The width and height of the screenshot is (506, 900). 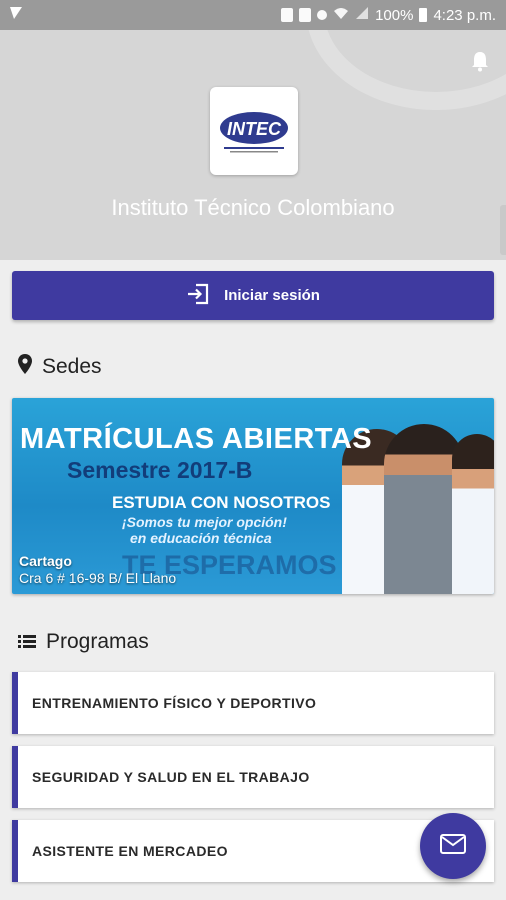 What do you see at coordinates (287, 15) in the screenshot?
I see `alarm-icon` at bounding box center [287, 15].